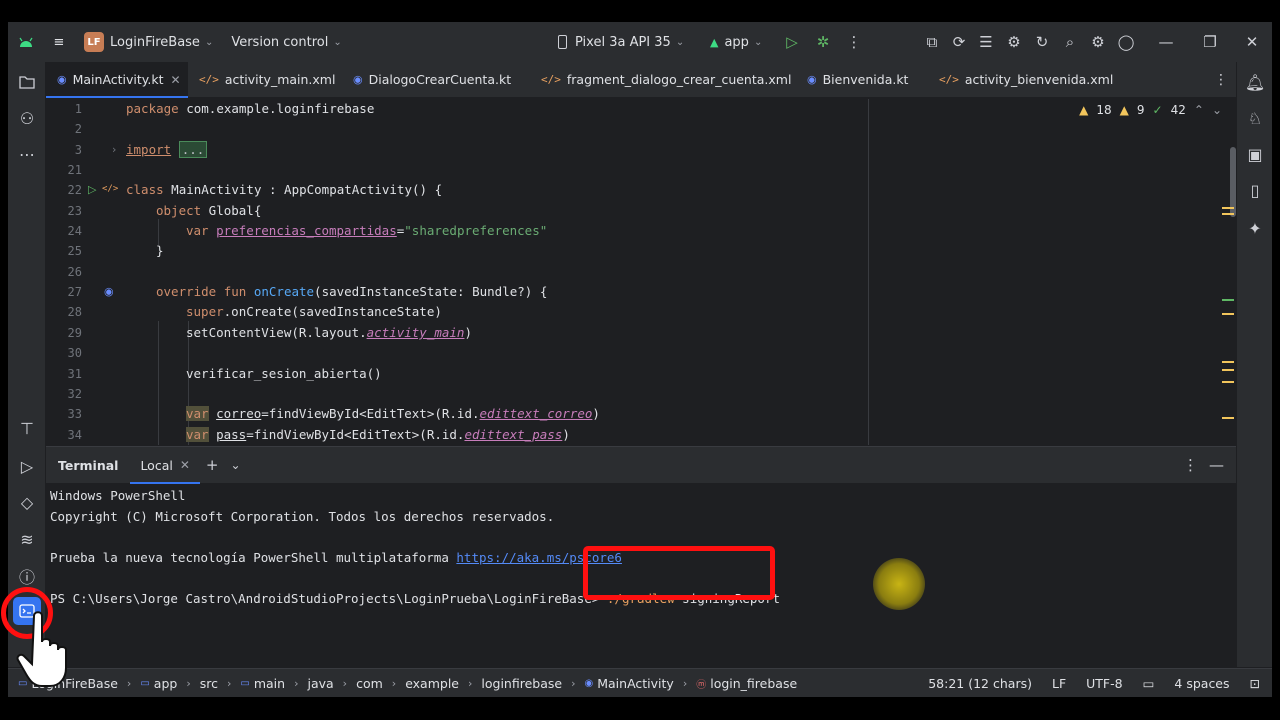 This screenshot has height=720, width=1280. I want to click on readonly-toggle-icon: ▭, so click(1149, 683).